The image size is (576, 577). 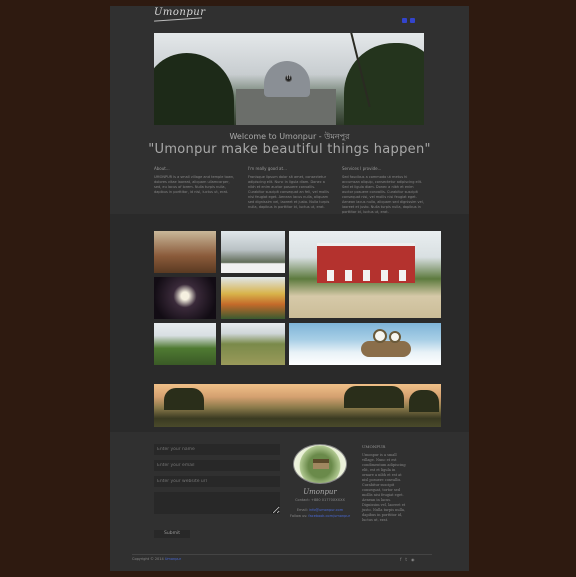 I want to click on gallery-photo-field, so click(x=185, y=344).